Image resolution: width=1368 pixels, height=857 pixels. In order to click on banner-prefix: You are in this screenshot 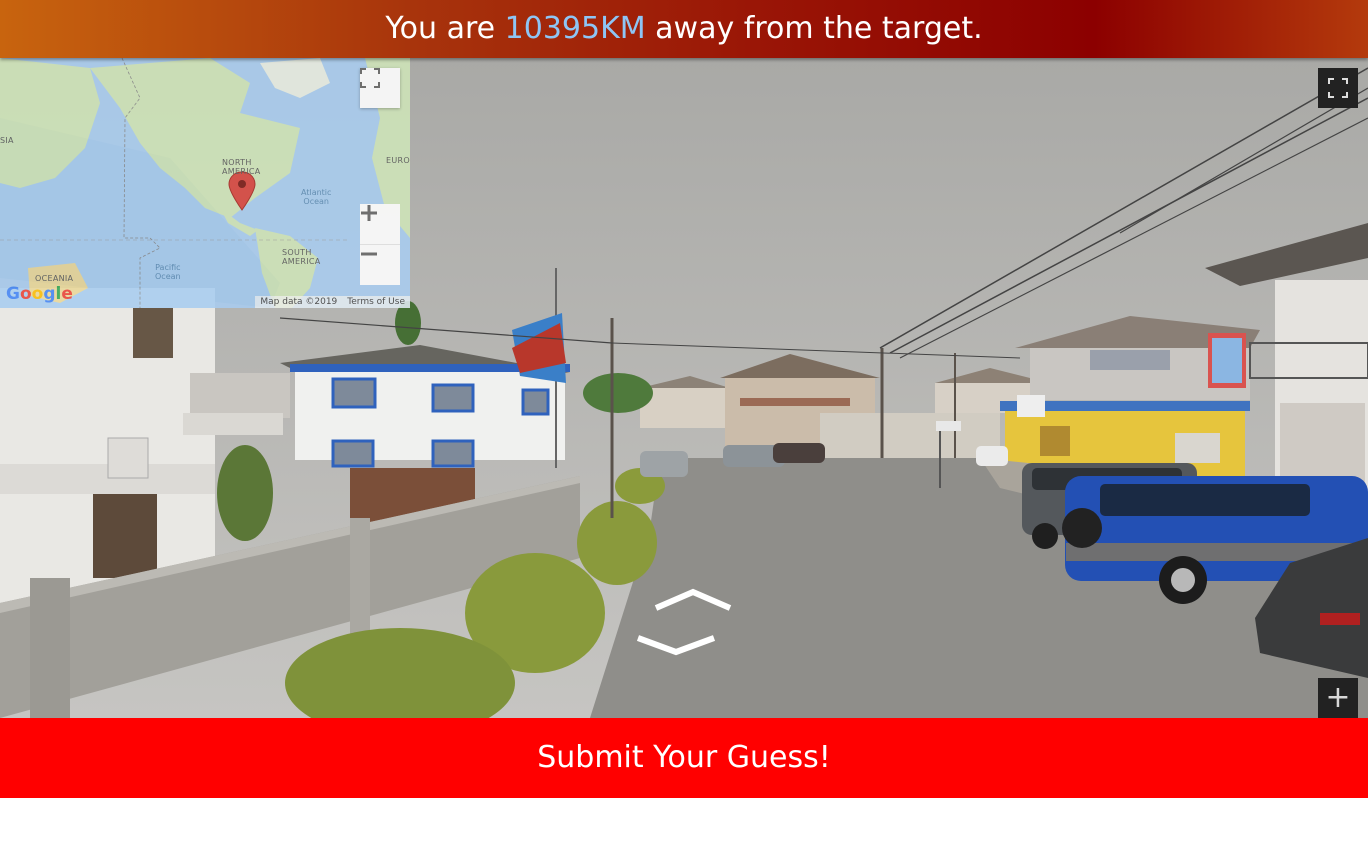, I will do `click(445, 28)`.